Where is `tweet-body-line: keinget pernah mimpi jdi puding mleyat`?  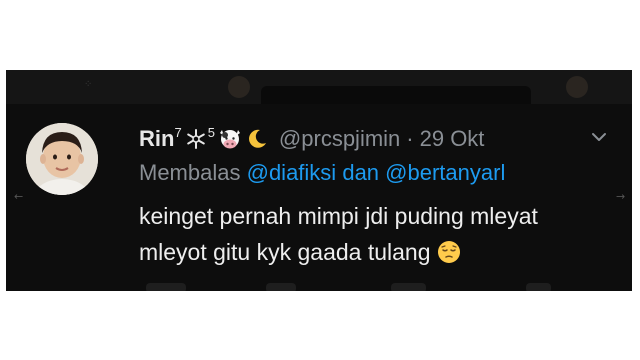 tweet-body-line: keinget pernah mimpi jdi puding mleyat is located at coordinates (338, 216).